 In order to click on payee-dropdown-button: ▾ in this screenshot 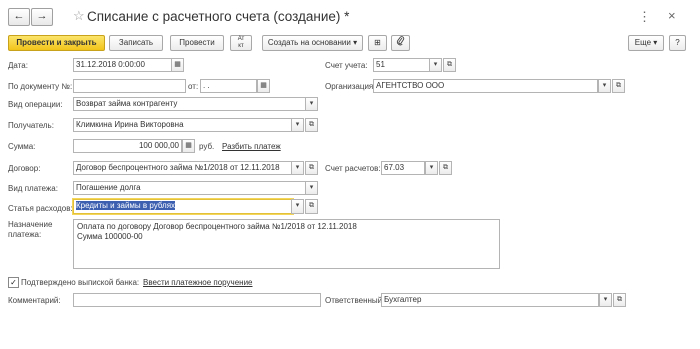, I will do `click(297, 125)`.